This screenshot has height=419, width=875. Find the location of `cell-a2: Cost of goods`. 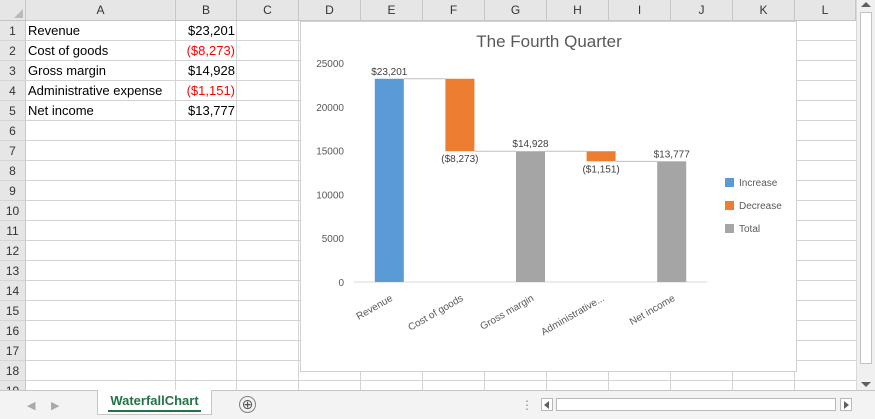

cell-a2: Cost of goods is located at coordinates (102, 51).